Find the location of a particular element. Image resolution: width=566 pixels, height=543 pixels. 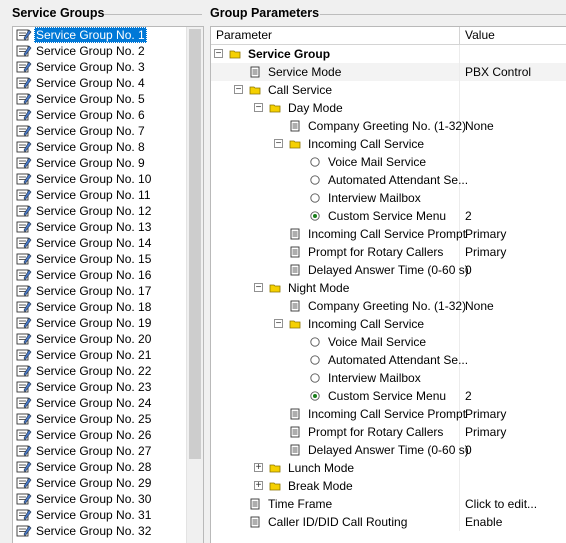

service-group-item: Service Group No. 22 is located at coordinates (99, 371).